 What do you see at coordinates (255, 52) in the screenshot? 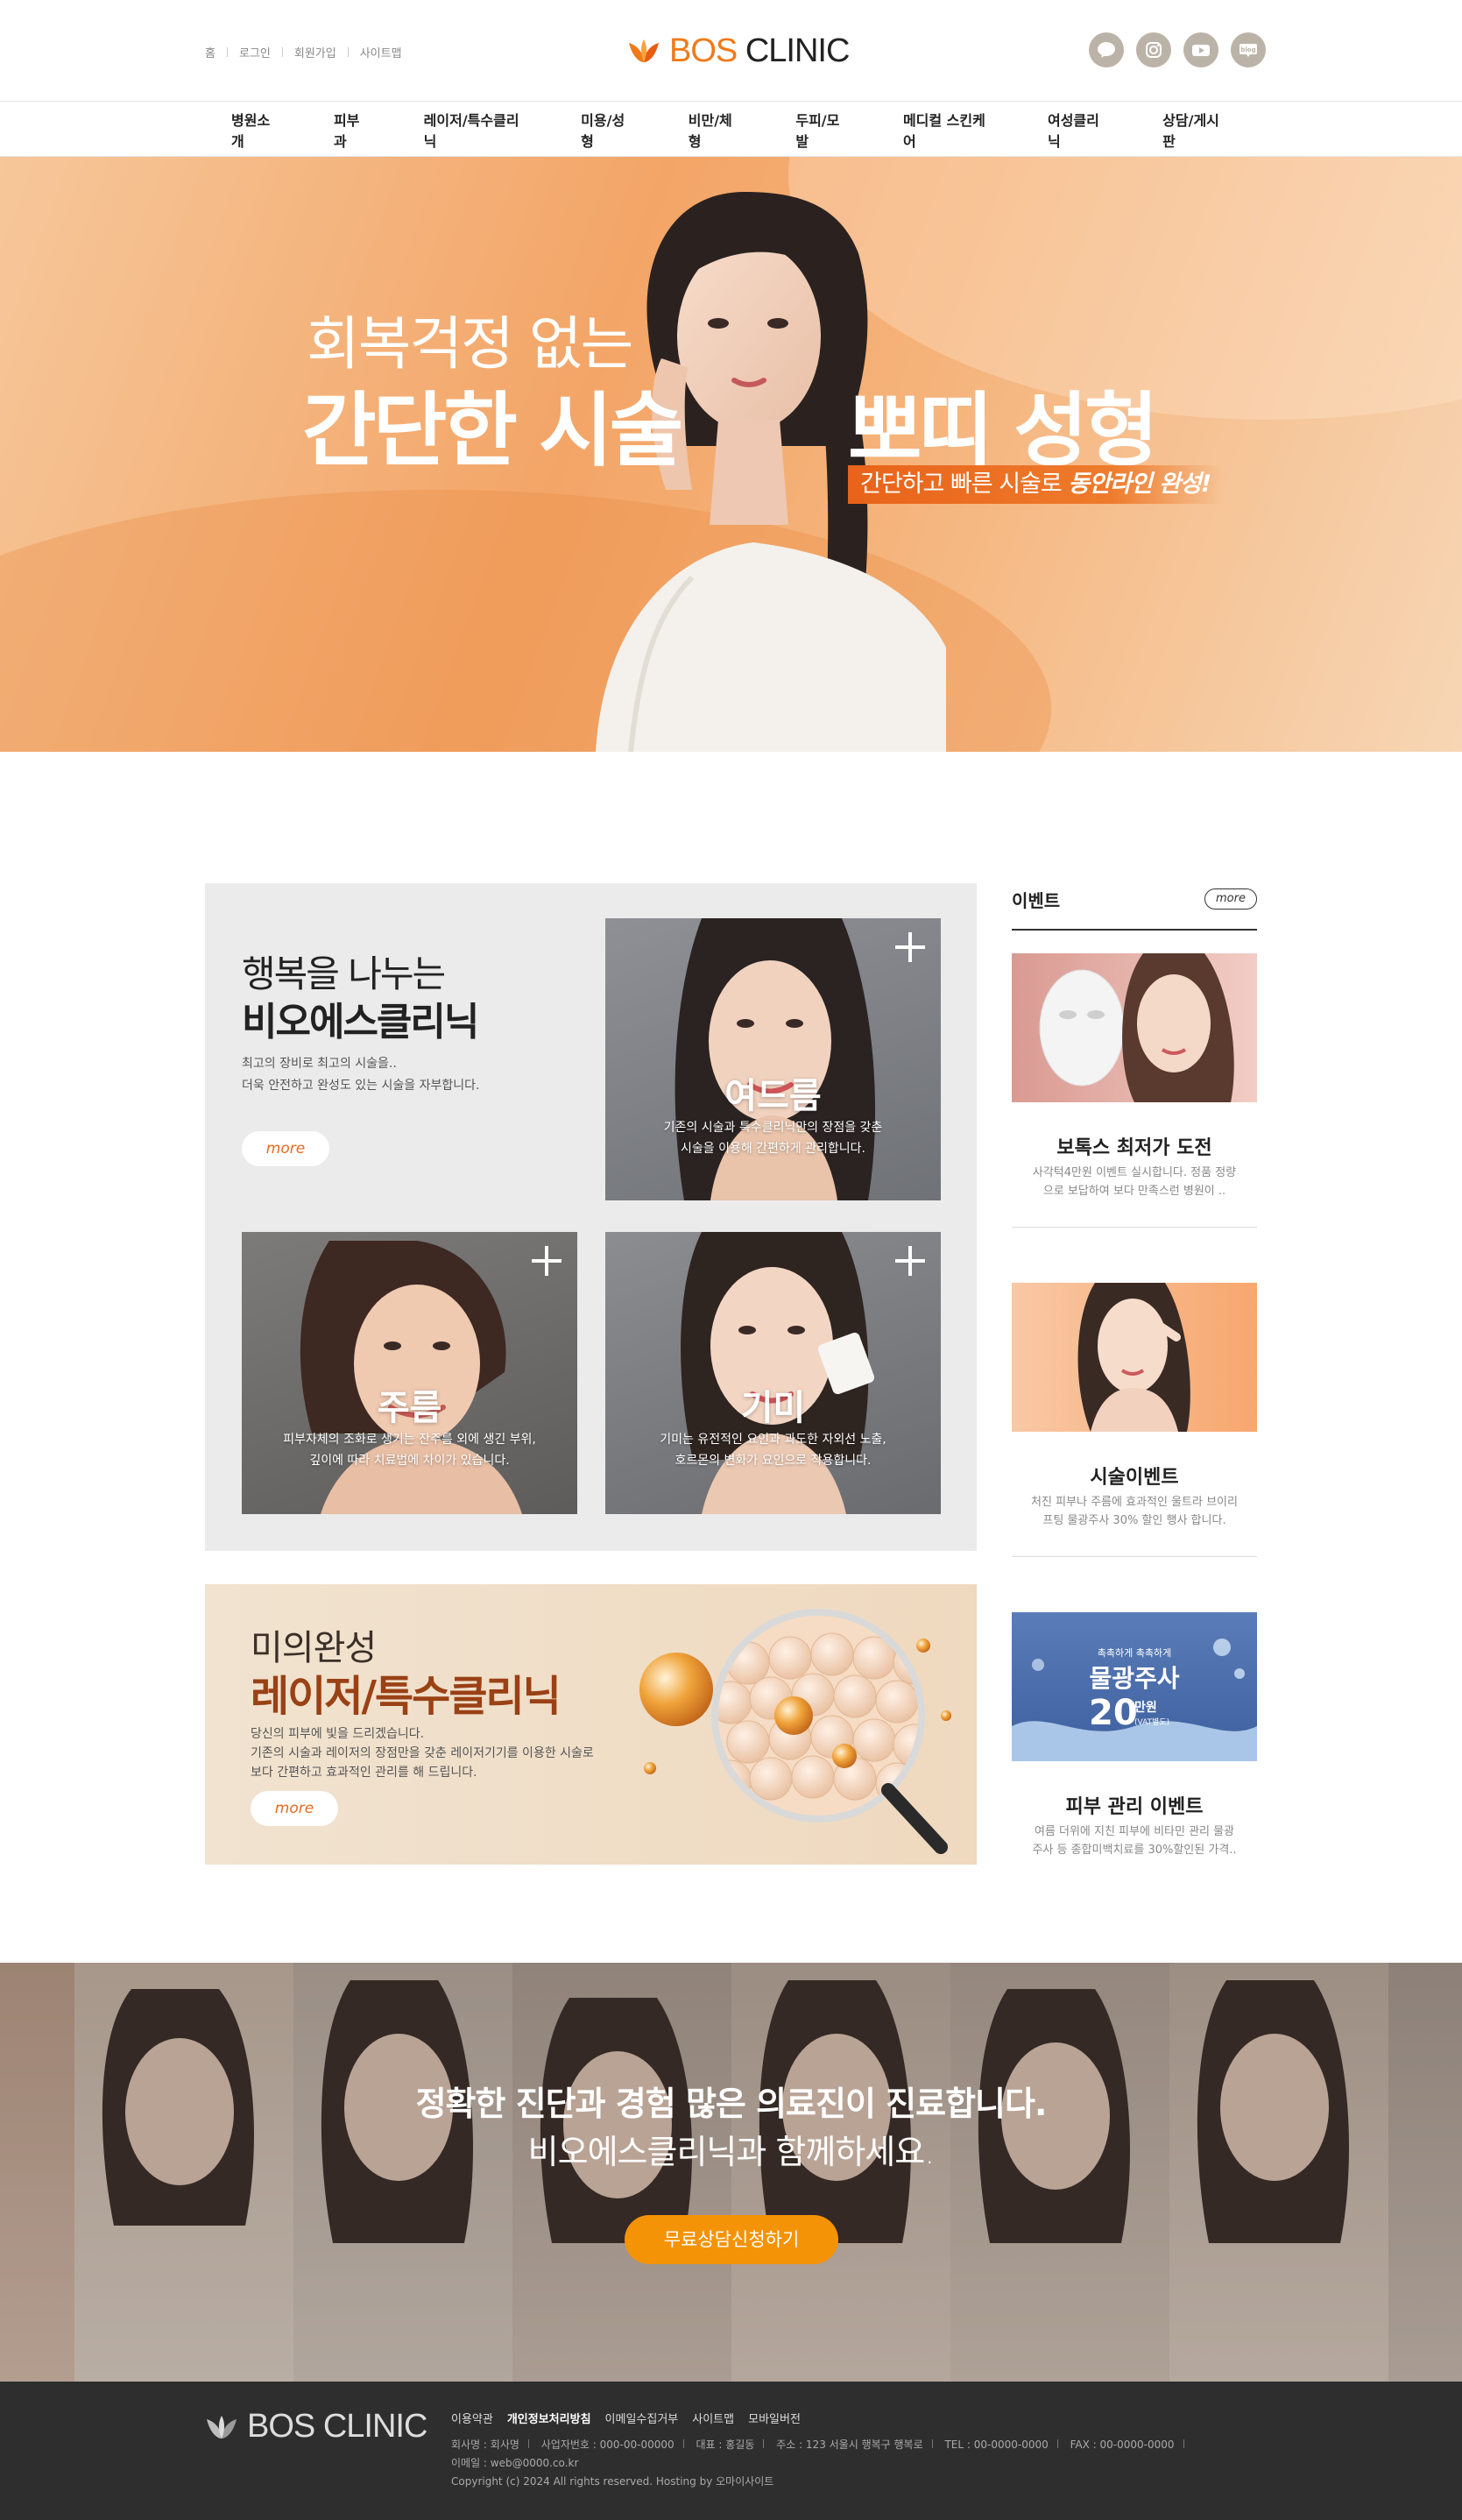
I see `util-login-link: 로그인` at bounding box center [255, 52].